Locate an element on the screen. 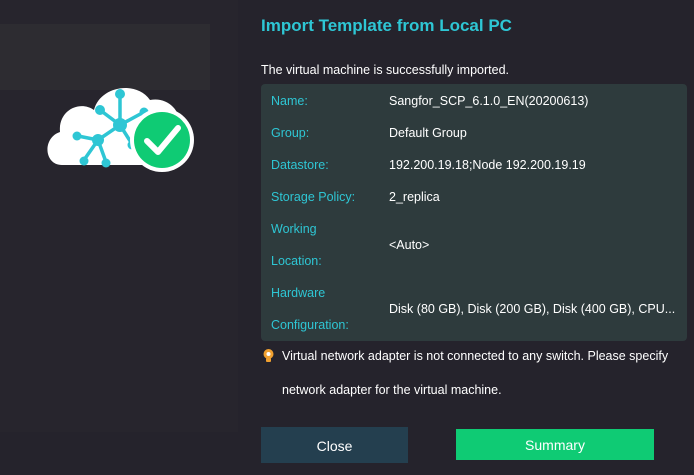 Image resolution: width=694 pixels, height=475 pixels. detail-value: Default Group is located at coordinates (428, 133).